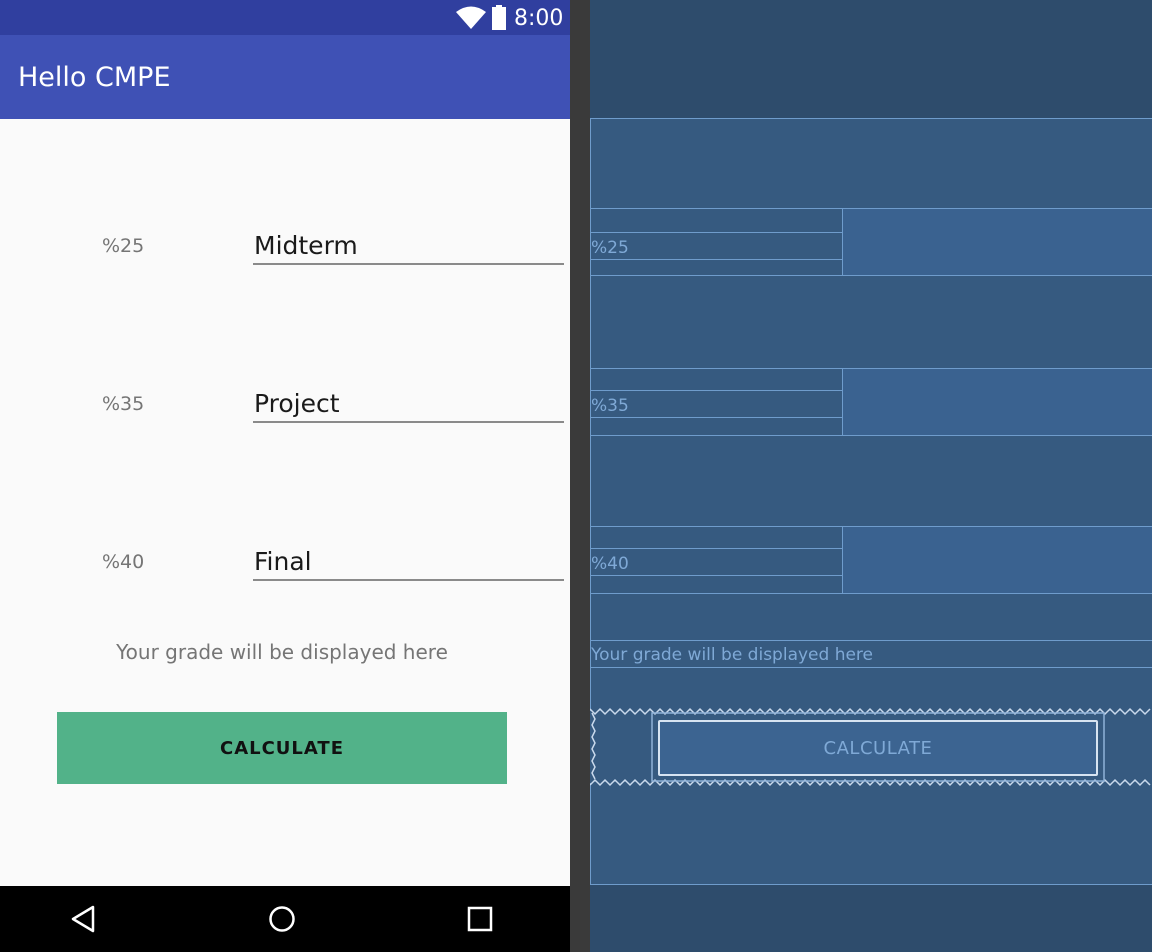 The width and height of the screenshot is (1152, 952). What do you see at coordinates (997, 242) in the screenshot?
I see `blueprint-row1-field` at bounding box center [997, 242].